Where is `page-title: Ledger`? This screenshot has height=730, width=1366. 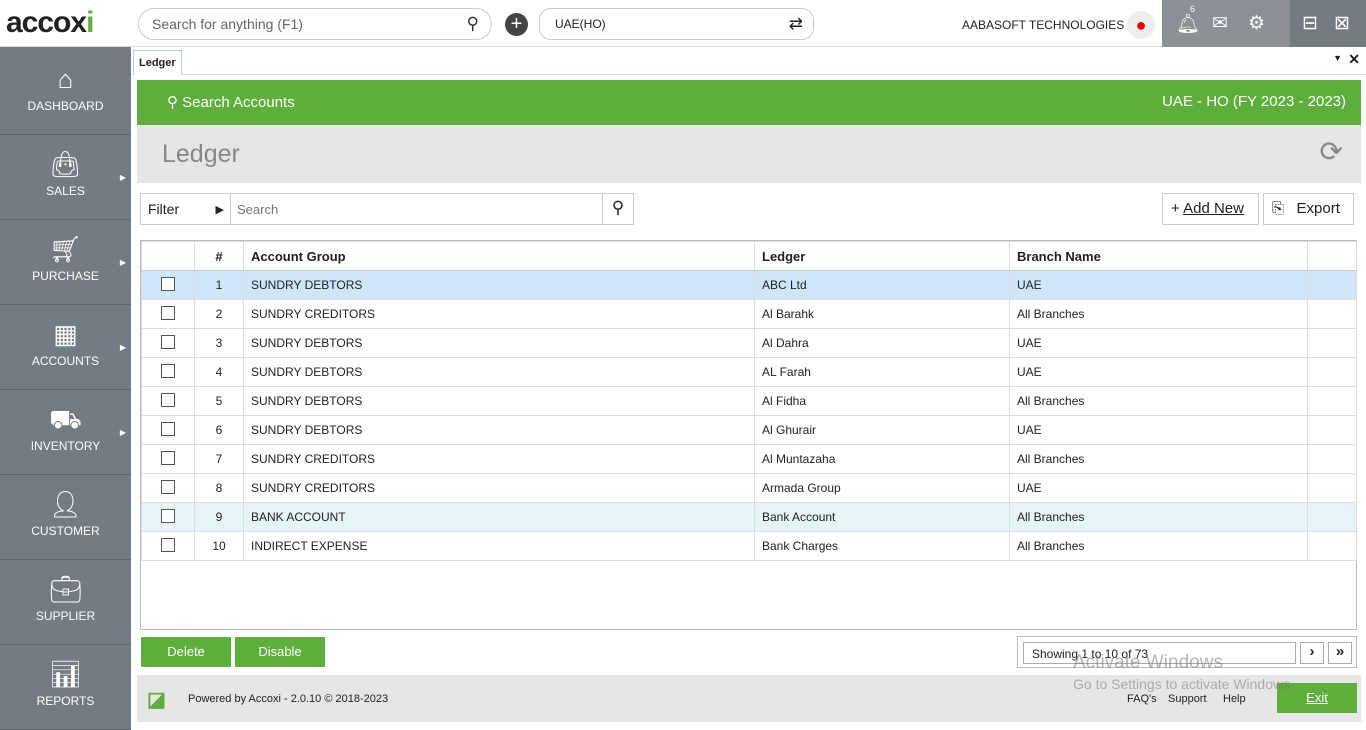
page-title: Ledger is located at coordinates (201, 154).